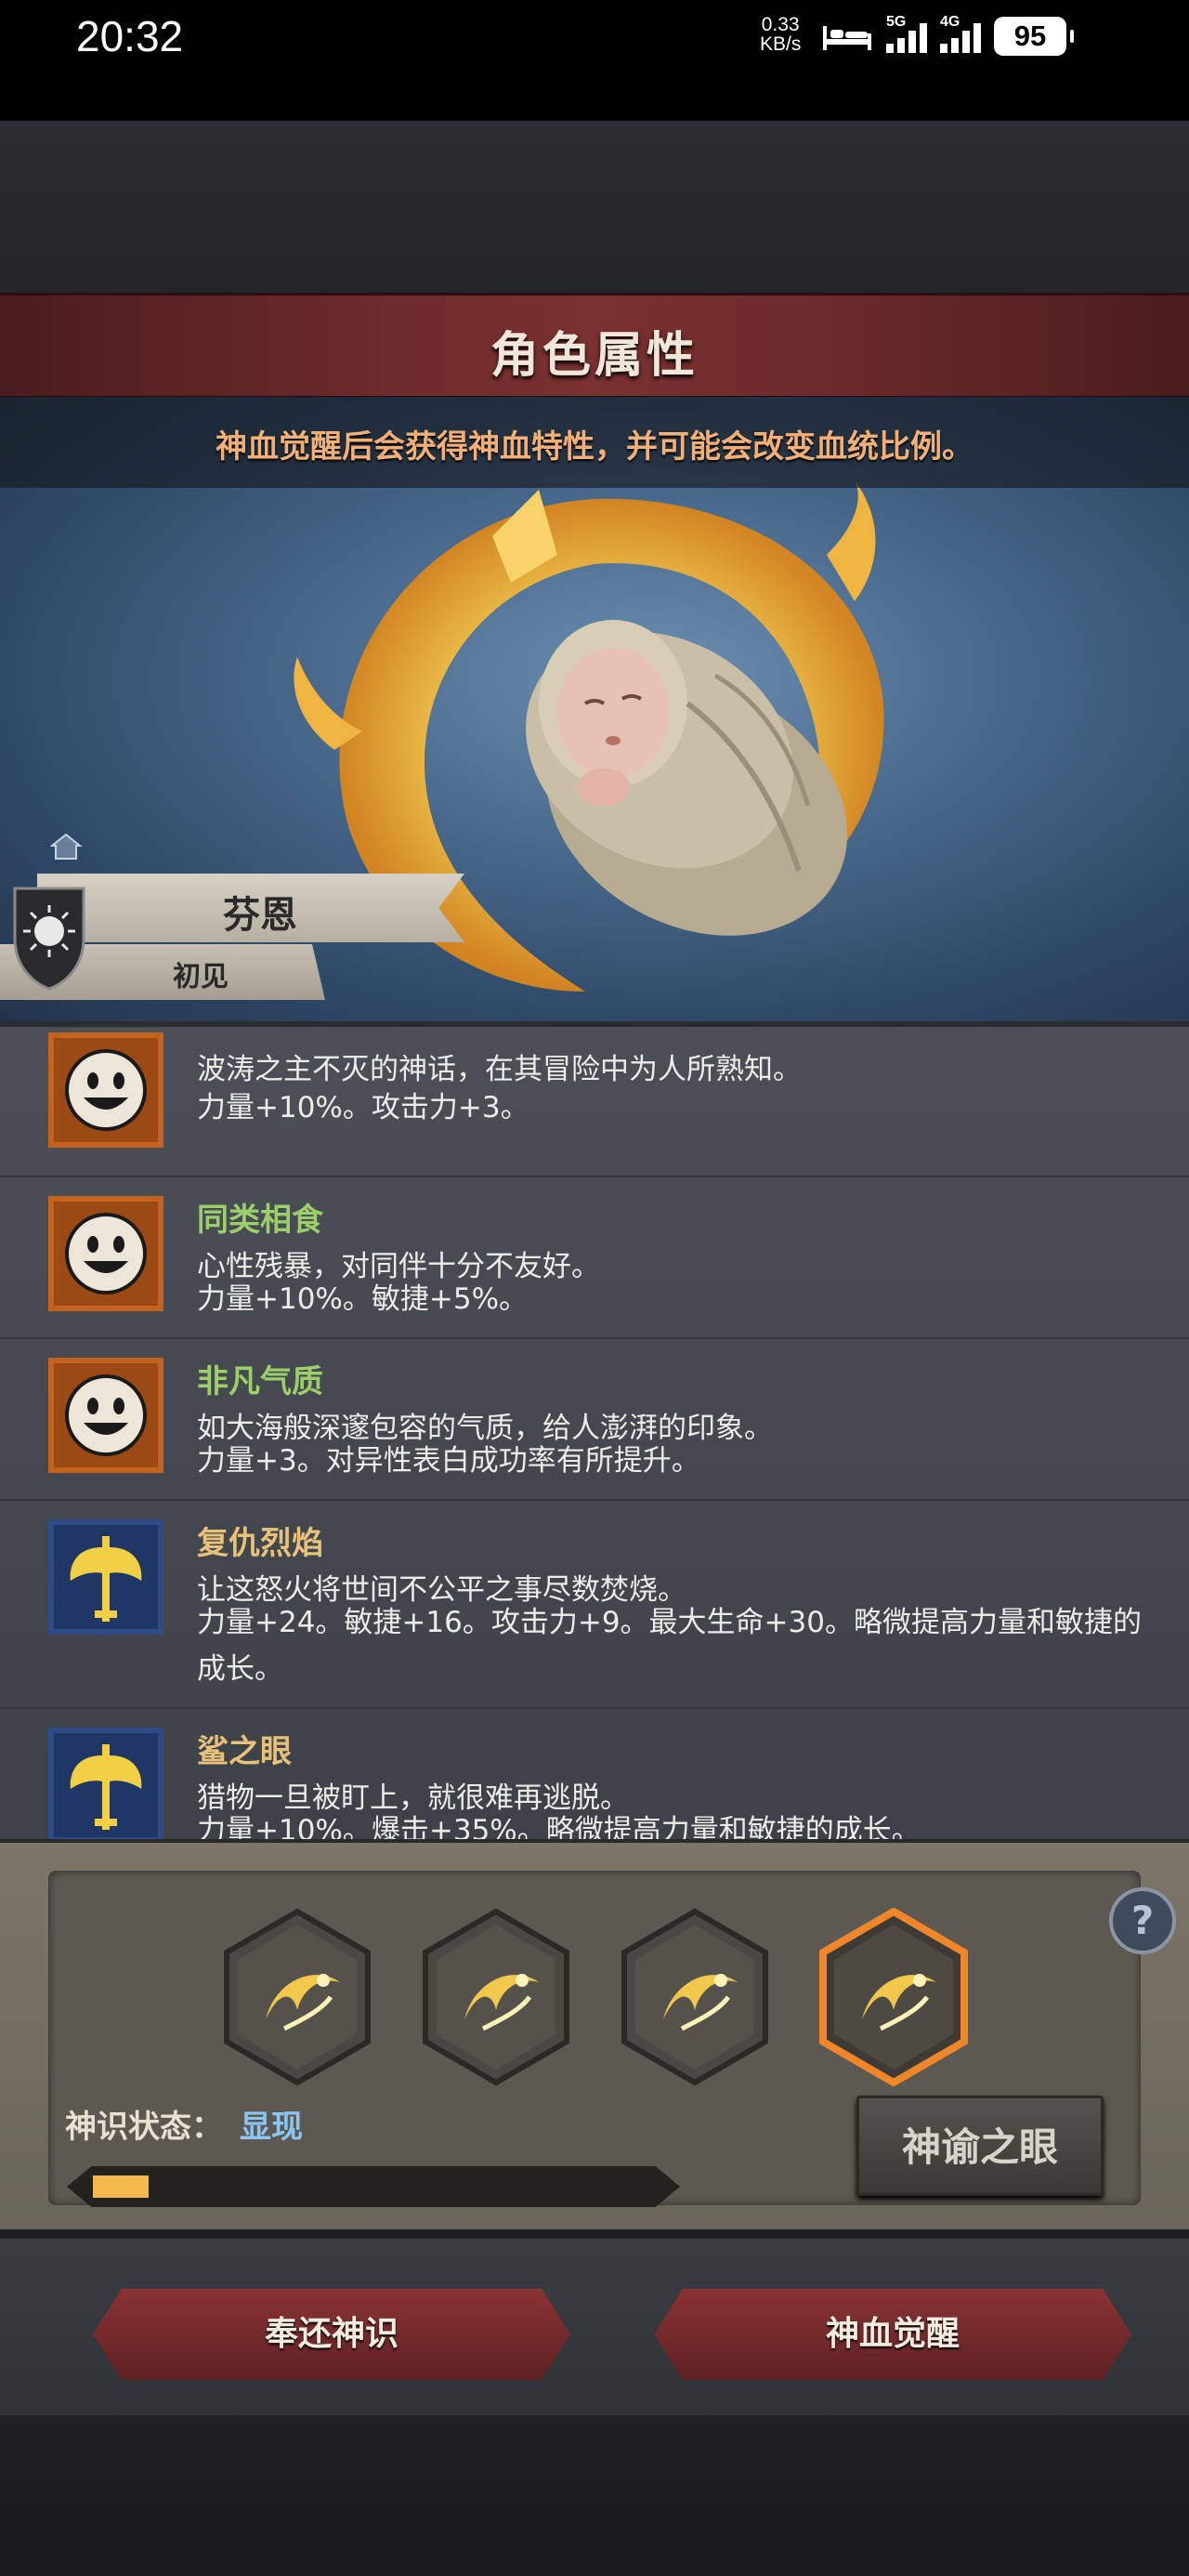  I want to click on signal-5g-icon: 5G, so click(906, 33).